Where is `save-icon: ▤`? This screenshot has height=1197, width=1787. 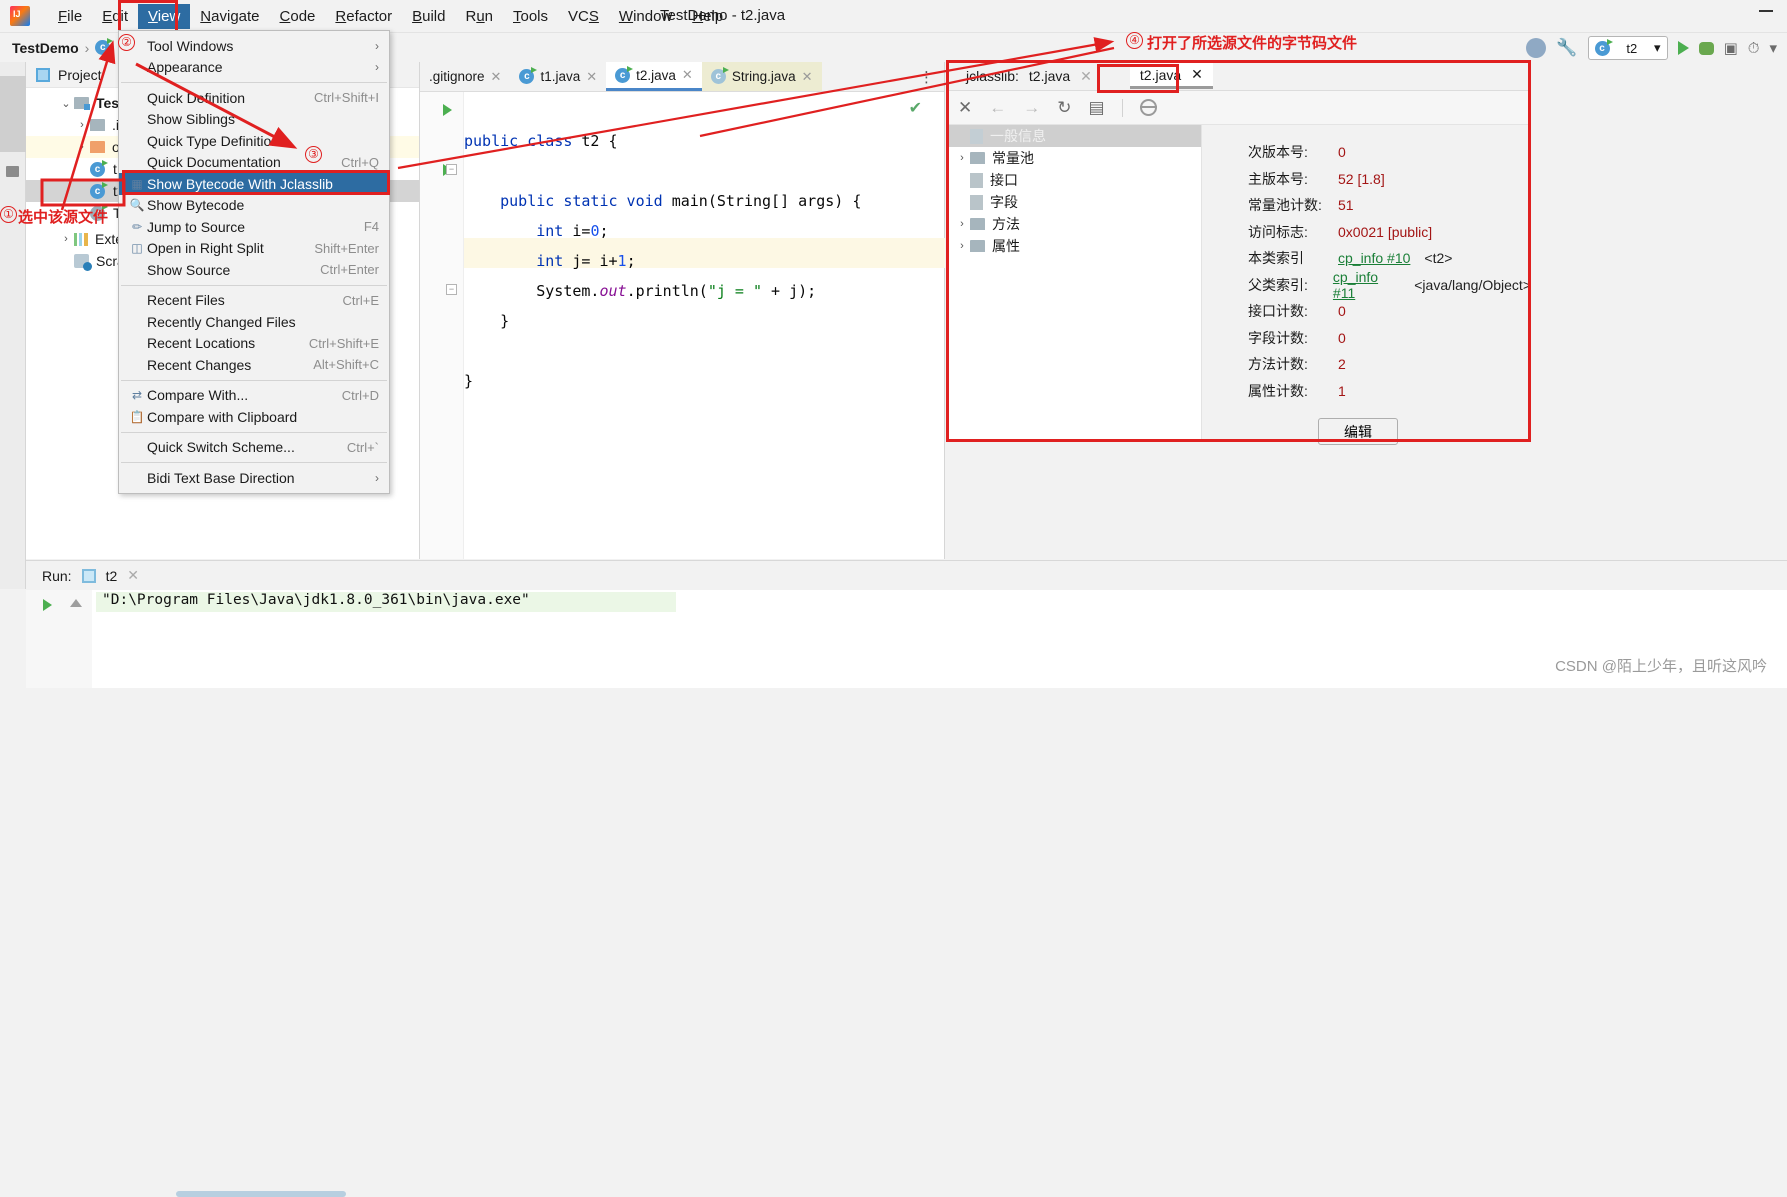
save-icon: ▤ is located at coordinates (1097, 108).